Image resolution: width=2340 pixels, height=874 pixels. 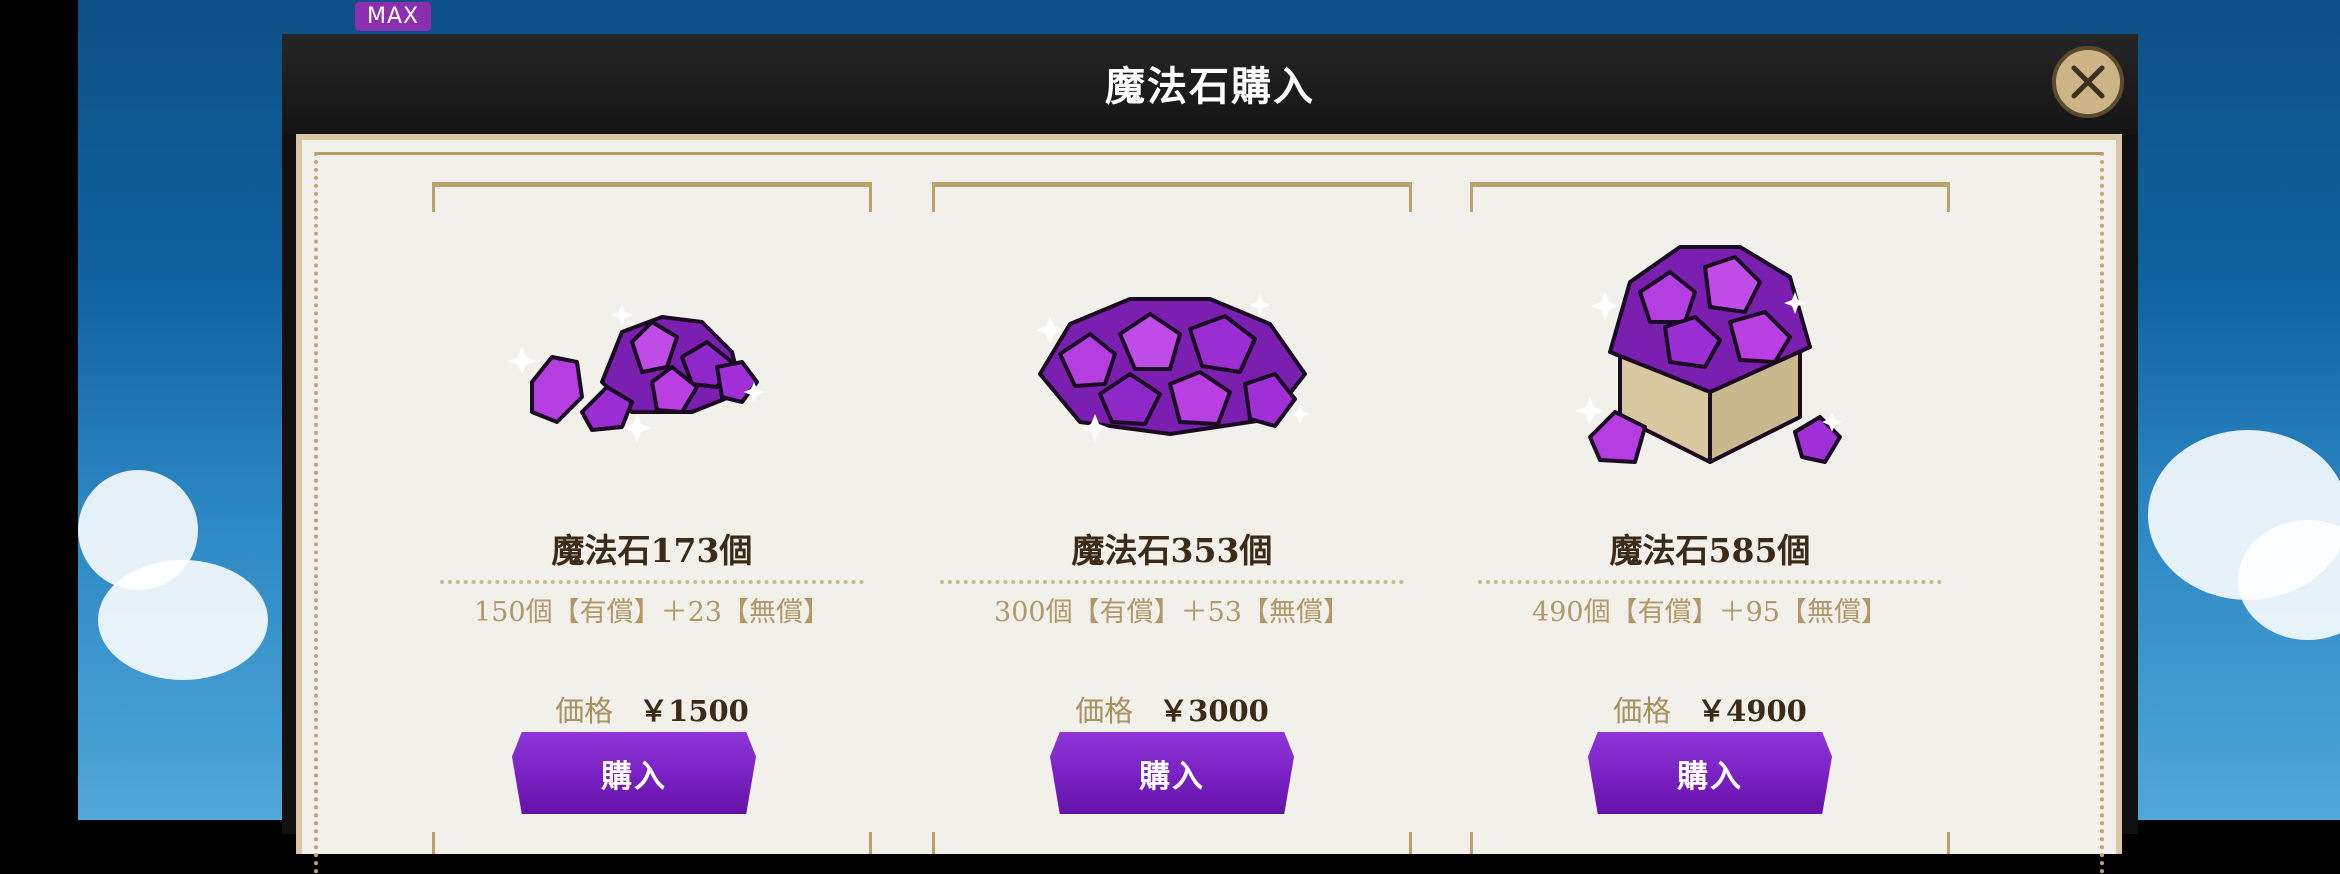 I want to click on close-button, so click(x=2088, y=82).